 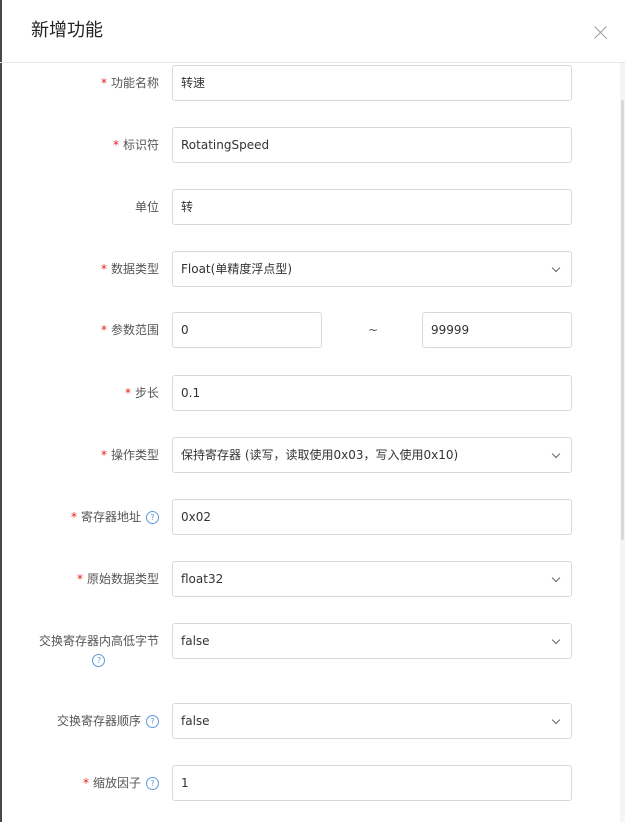 I want to click on operation-type-value: 保持寄存器 (读写，读取使用0x03，写入使用0x10), so click(x=320, y=455).